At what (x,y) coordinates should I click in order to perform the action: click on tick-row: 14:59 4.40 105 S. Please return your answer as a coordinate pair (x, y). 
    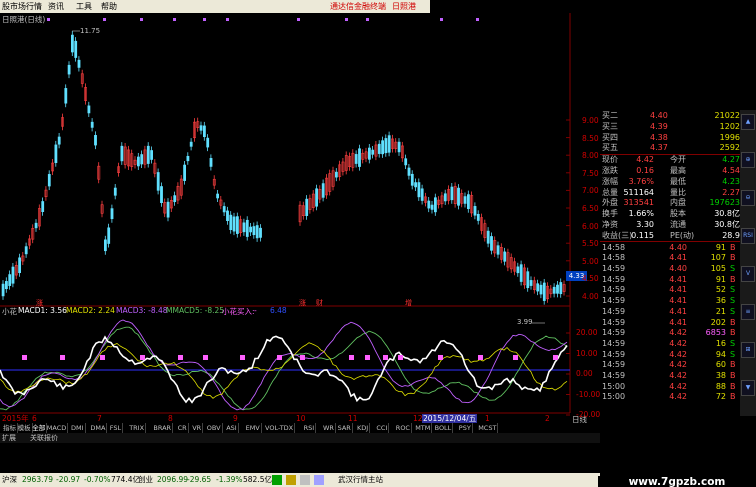
    Looking at the image, I should click on (670, 269).